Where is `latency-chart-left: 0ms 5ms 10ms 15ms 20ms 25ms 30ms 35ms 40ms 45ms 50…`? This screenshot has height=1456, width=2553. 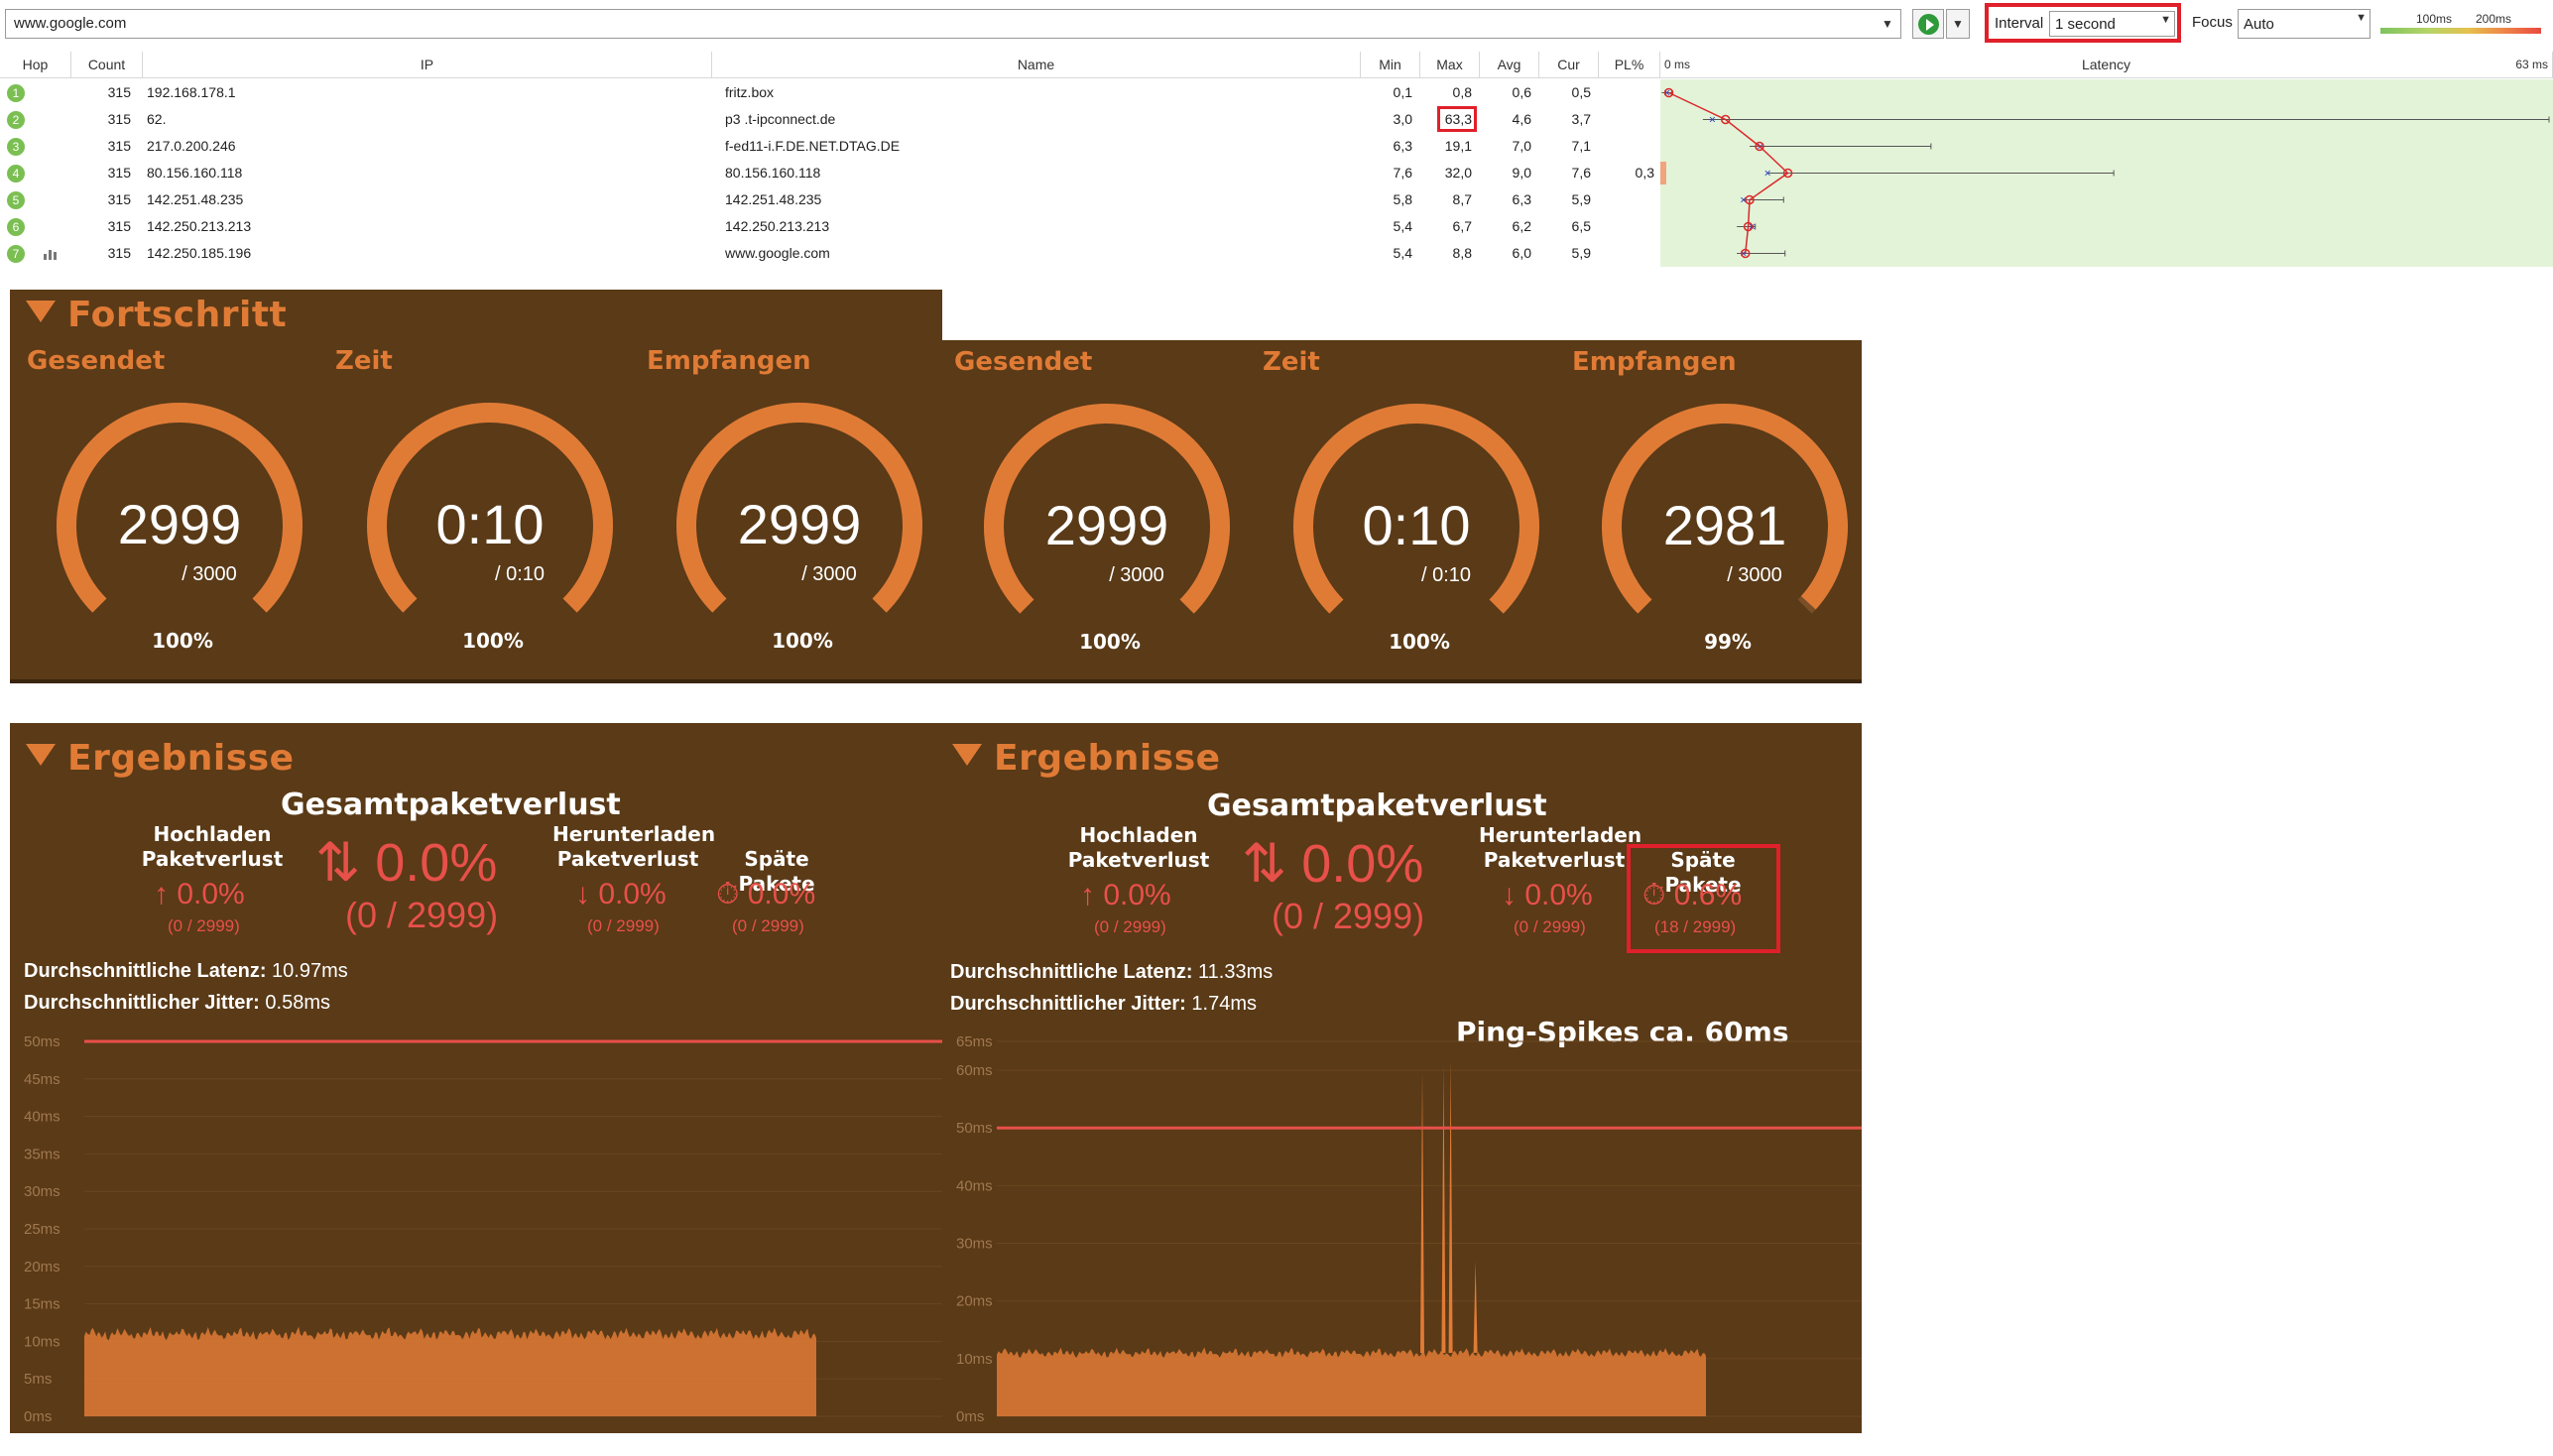
latency-chart-left: 0ms 5ms 10ms 15ms 20ms 25ms 30ms 35ms 40ms 45ms 50… is located at coordinates (483, 1229).